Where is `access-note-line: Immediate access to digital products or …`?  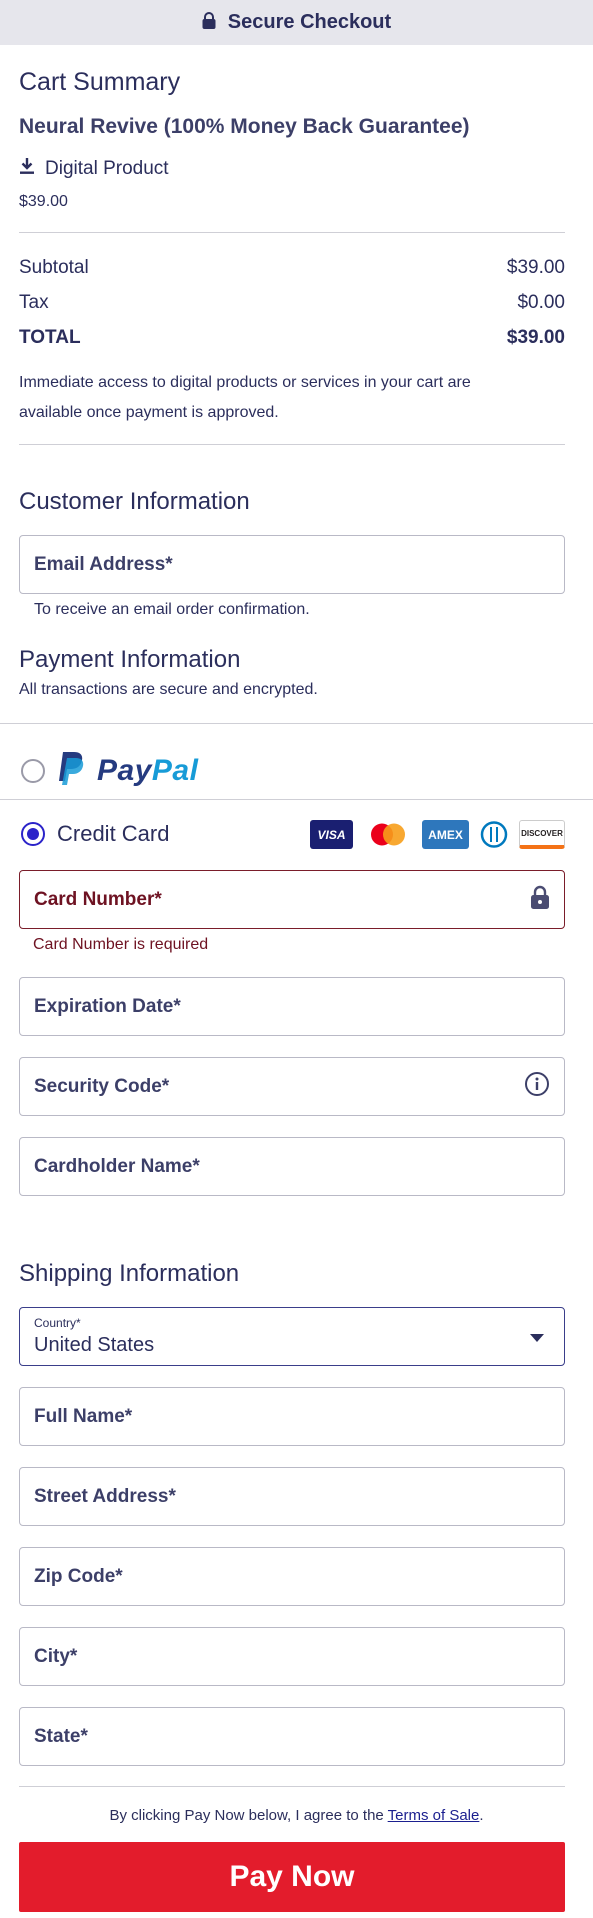 access-note-line: Immediate access to digital products or … is located at coordinates (245, 382).